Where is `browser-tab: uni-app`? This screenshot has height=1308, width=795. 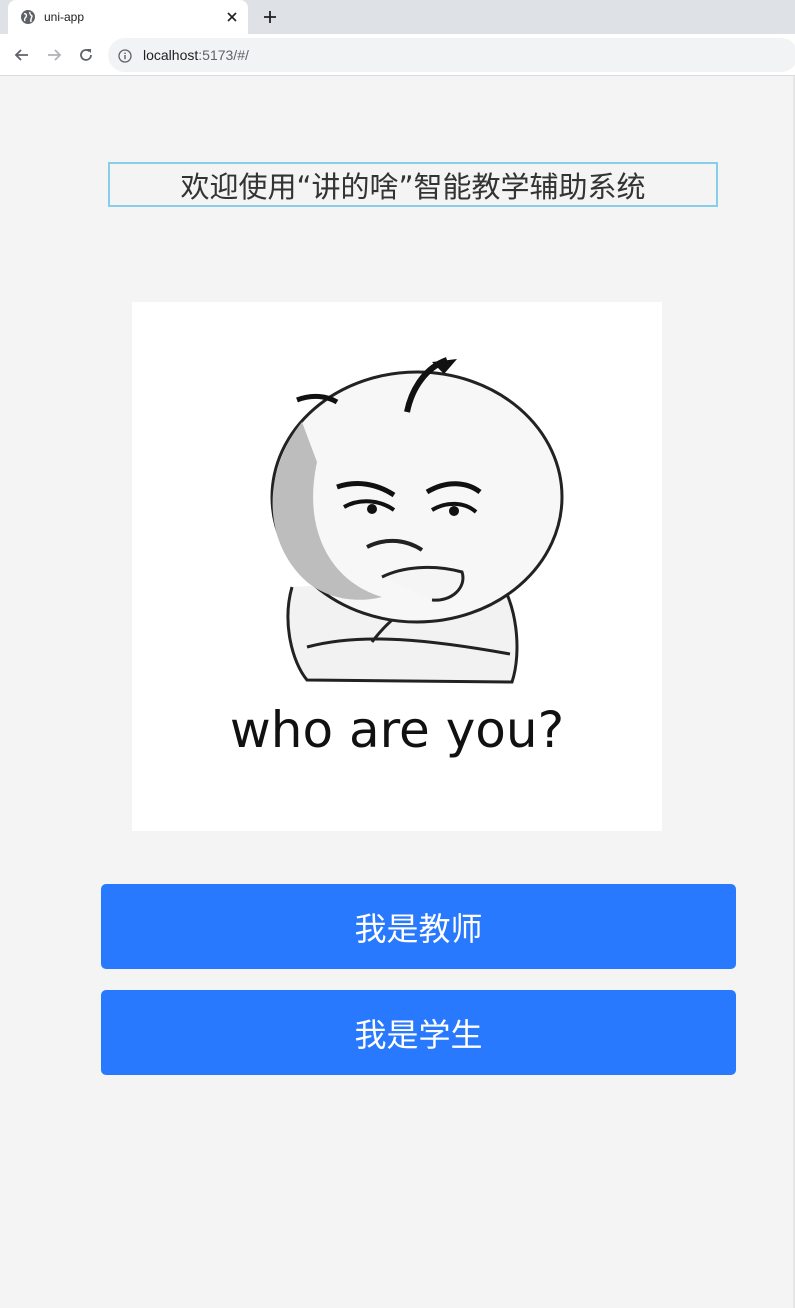 browser-tab: uni-app is located at coordinates (128, 17).